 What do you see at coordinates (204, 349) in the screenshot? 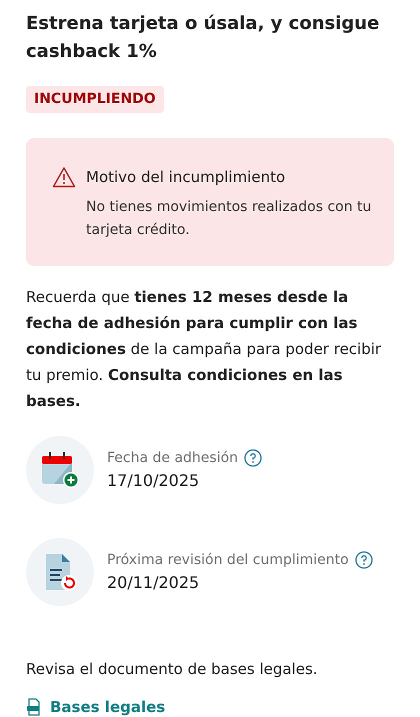
I see `info-paragraph: Recuerda que tienes 12 meses desde la fecha de adhesión para cumplir con las condiciones de la campaña para poder recibir tu premio. Consulta condiciones en las bases.` at bounding box center [204, 349].